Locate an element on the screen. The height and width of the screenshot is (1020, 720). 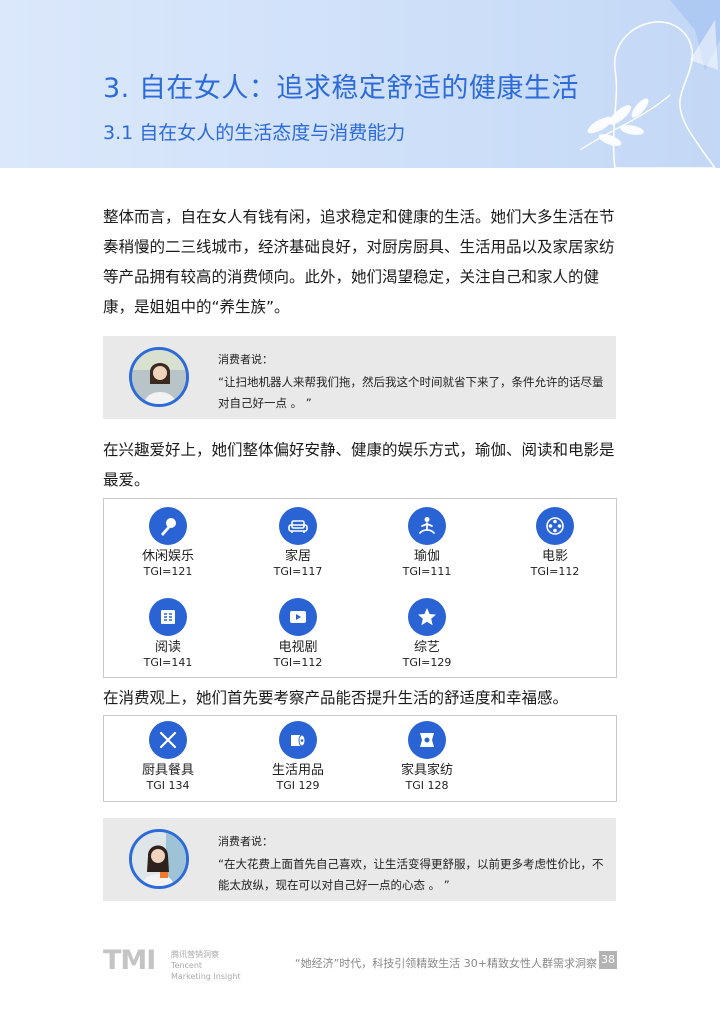
interest-tgi: TGI=129 is located at coordinates (427, 662).